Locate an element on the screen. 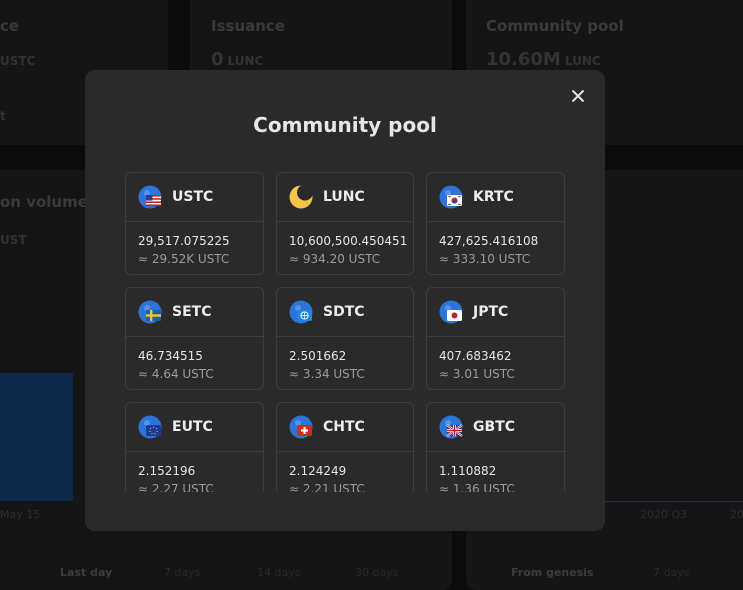 This screenshot has height=590, width=743. coin-card-lunc: LUNC 10,600,500.450451 ≈ 934.20 USTC is located at coordinates (345, 223).